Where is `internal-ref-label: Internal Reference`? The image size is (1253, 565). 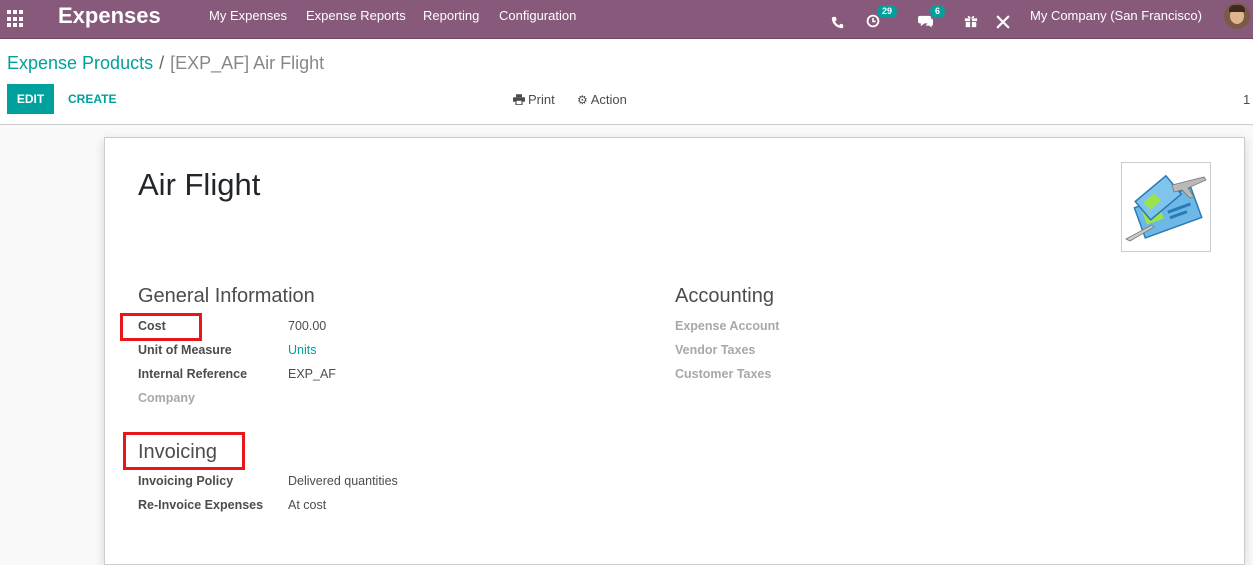
internal-ref-label: Internal Reference is located at coordinates (193, 374).